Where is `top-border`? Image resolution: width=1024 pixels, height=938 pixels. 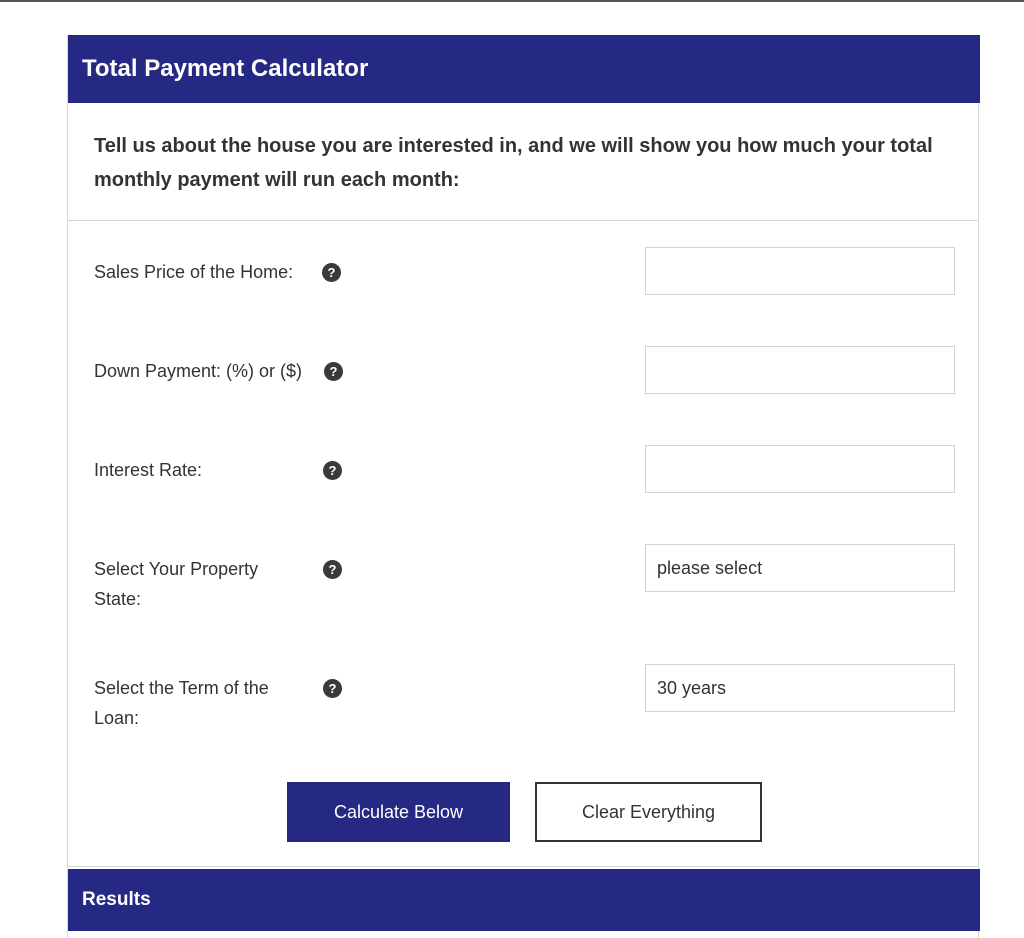
top-border is located at coordinates (512, 1).